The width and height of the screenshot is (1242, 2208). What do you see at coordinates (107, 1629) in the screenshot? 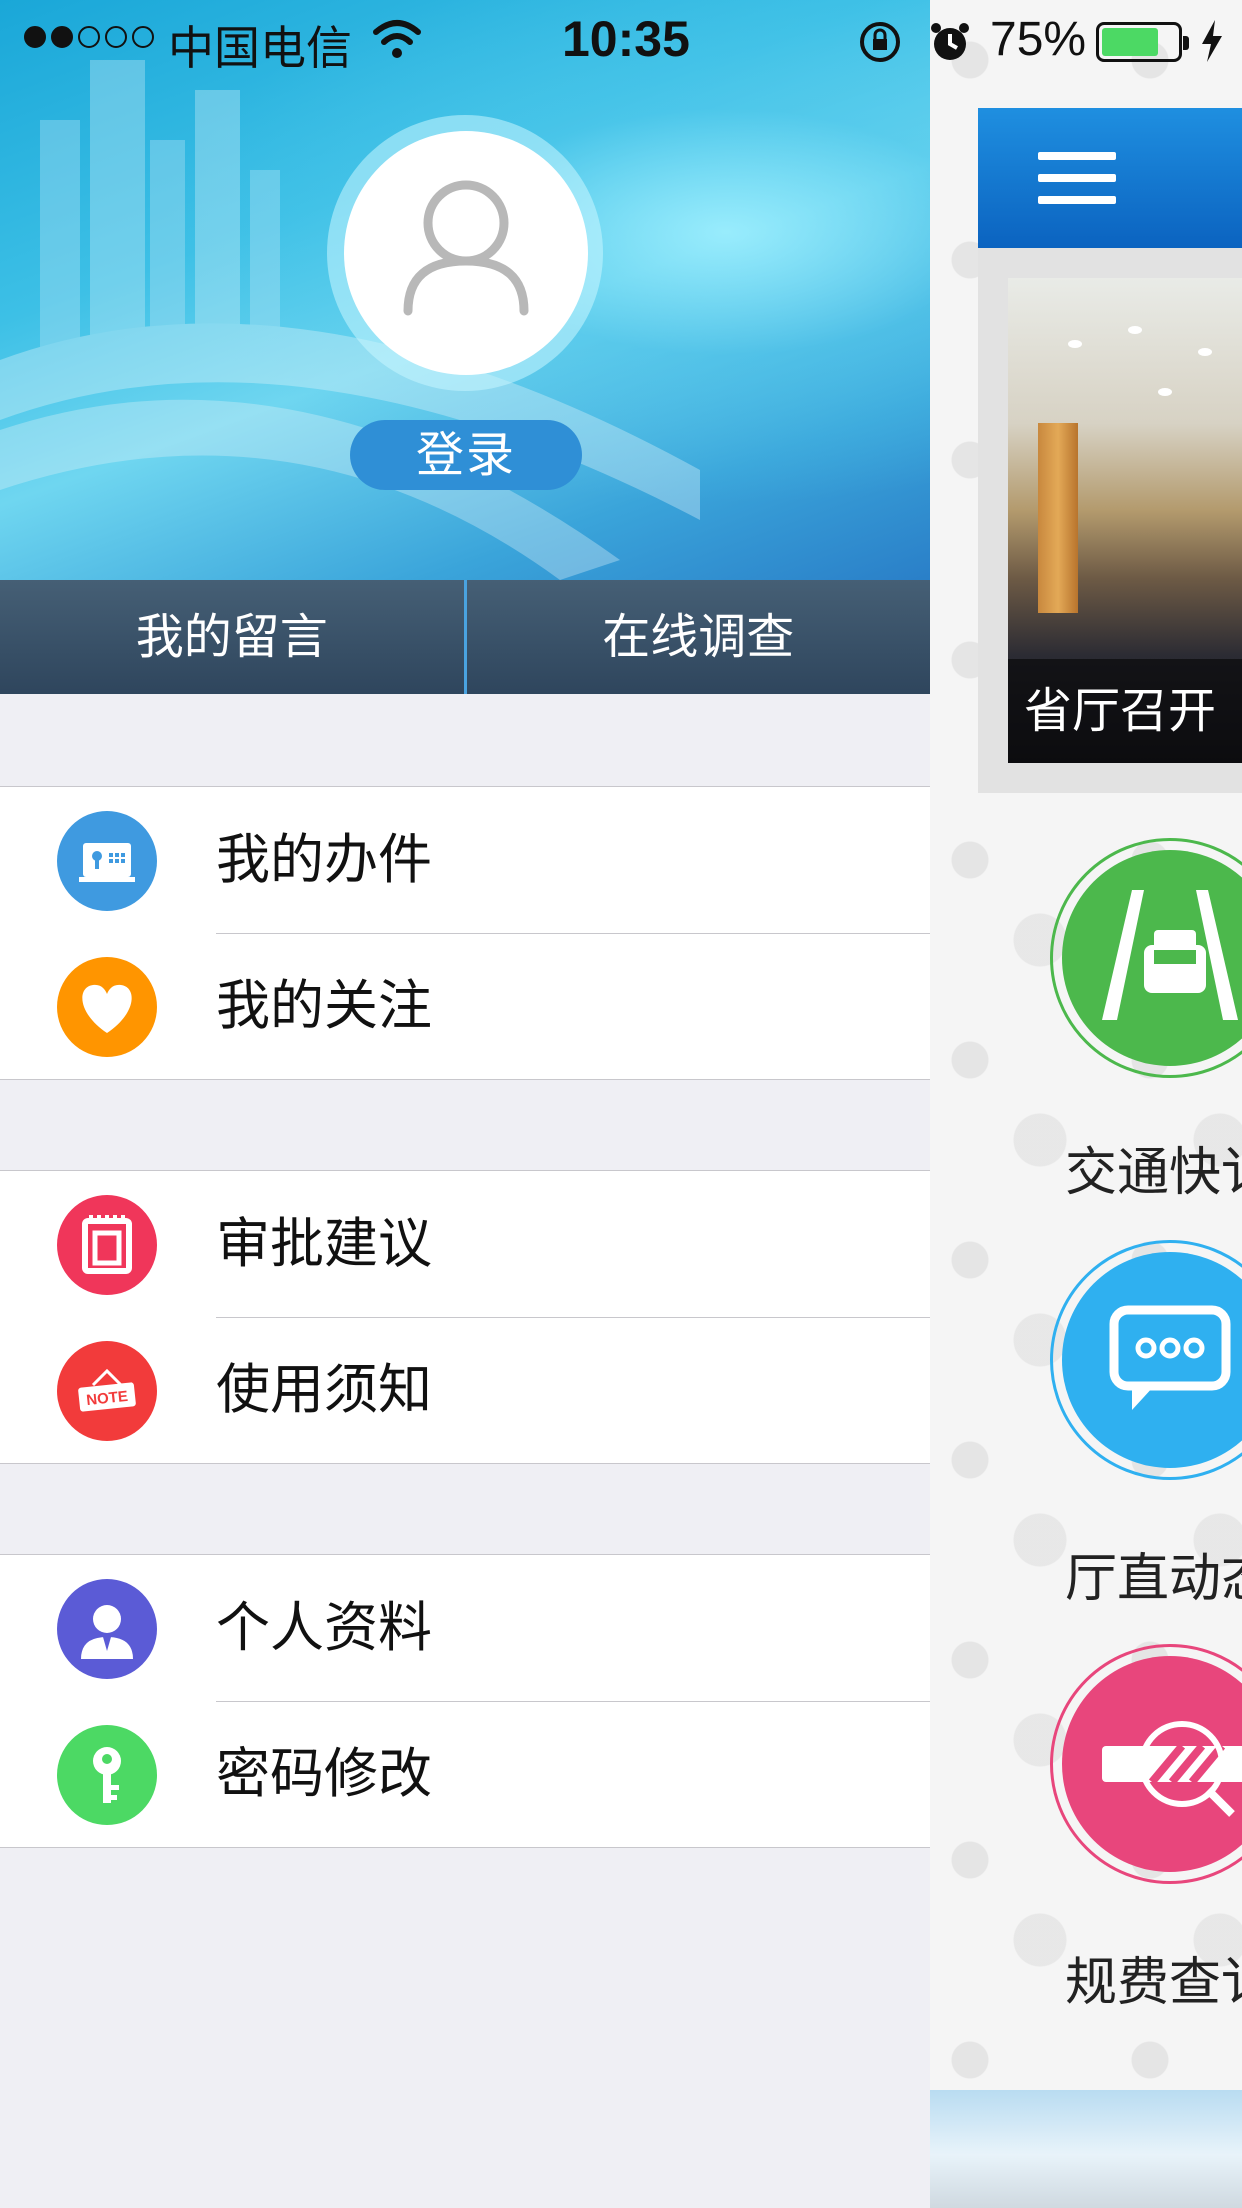
I see `person-icon` at bounding box center [107, 1629].